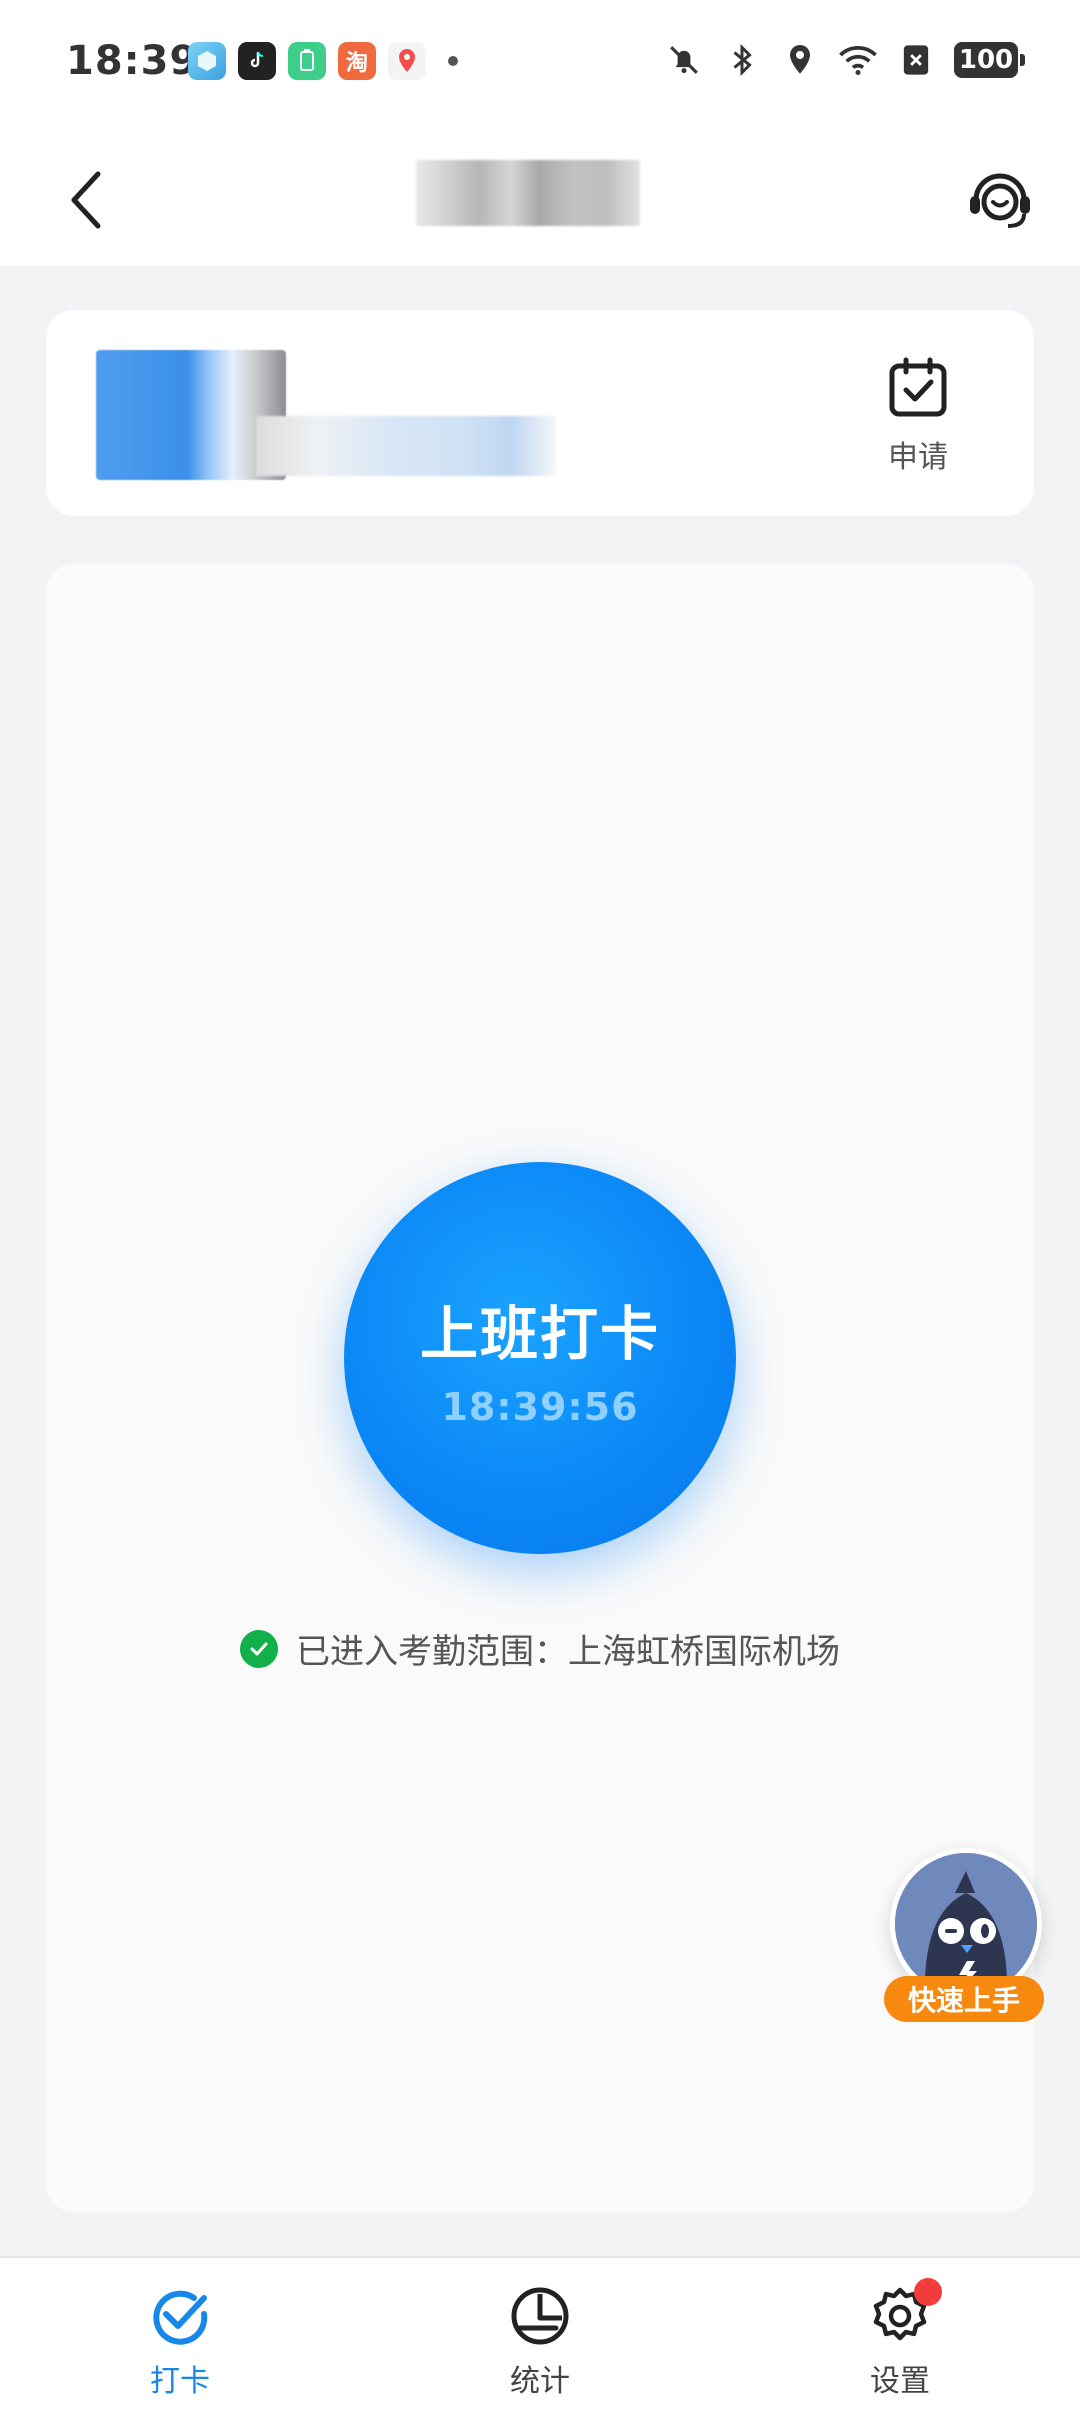 The image size is (1080, 2416). I want to click on taobao-glyph: 淘, so click(356, 63).